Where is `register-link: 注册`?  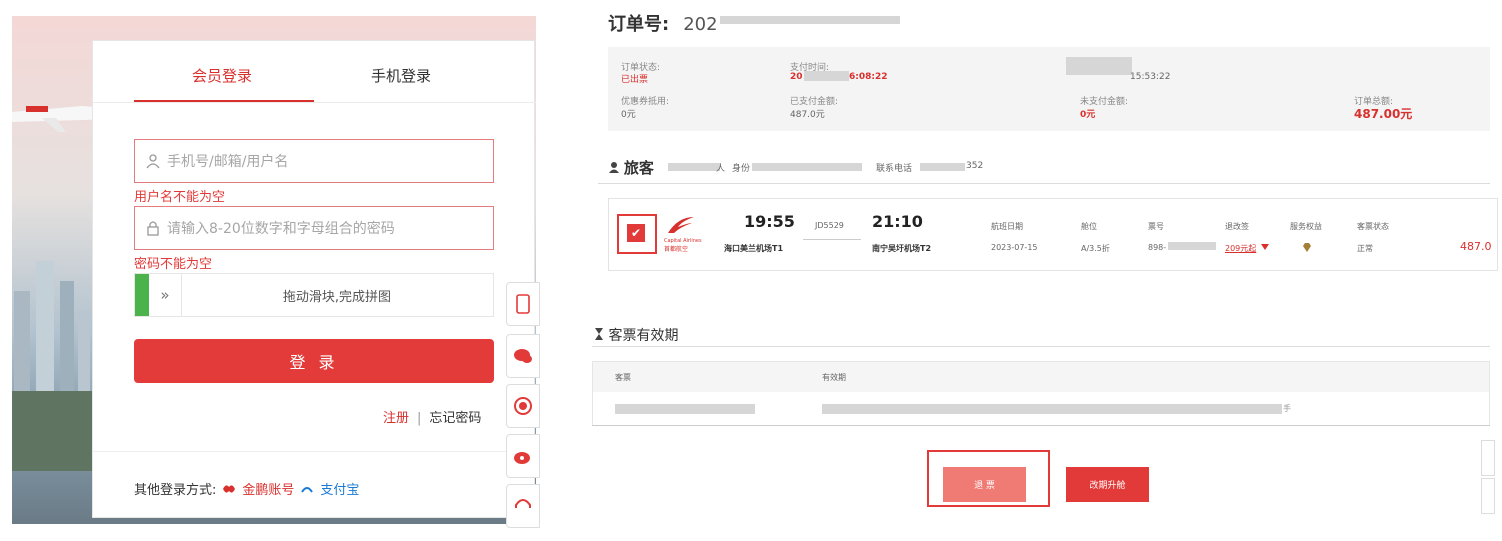 register-link: 注册 is located at coordinates (396, 418).